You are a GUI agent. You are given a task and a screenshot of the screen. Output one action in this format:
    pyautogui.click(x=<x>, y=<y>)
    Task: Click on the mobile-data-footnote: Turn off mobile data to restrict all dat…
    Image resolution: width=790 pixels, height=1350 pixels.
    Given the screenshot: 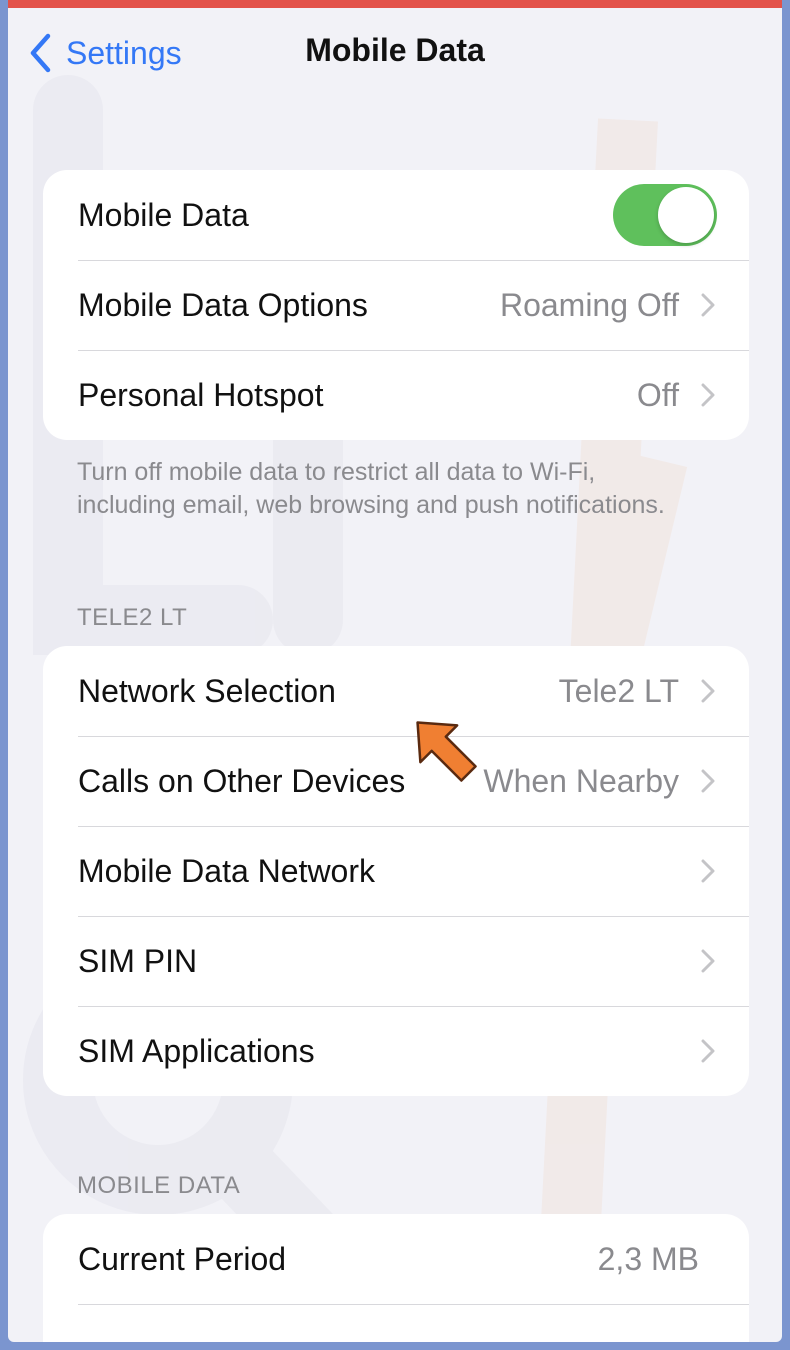 What is the action you would take?
    pyautogui.click(x=371, y=488)
    